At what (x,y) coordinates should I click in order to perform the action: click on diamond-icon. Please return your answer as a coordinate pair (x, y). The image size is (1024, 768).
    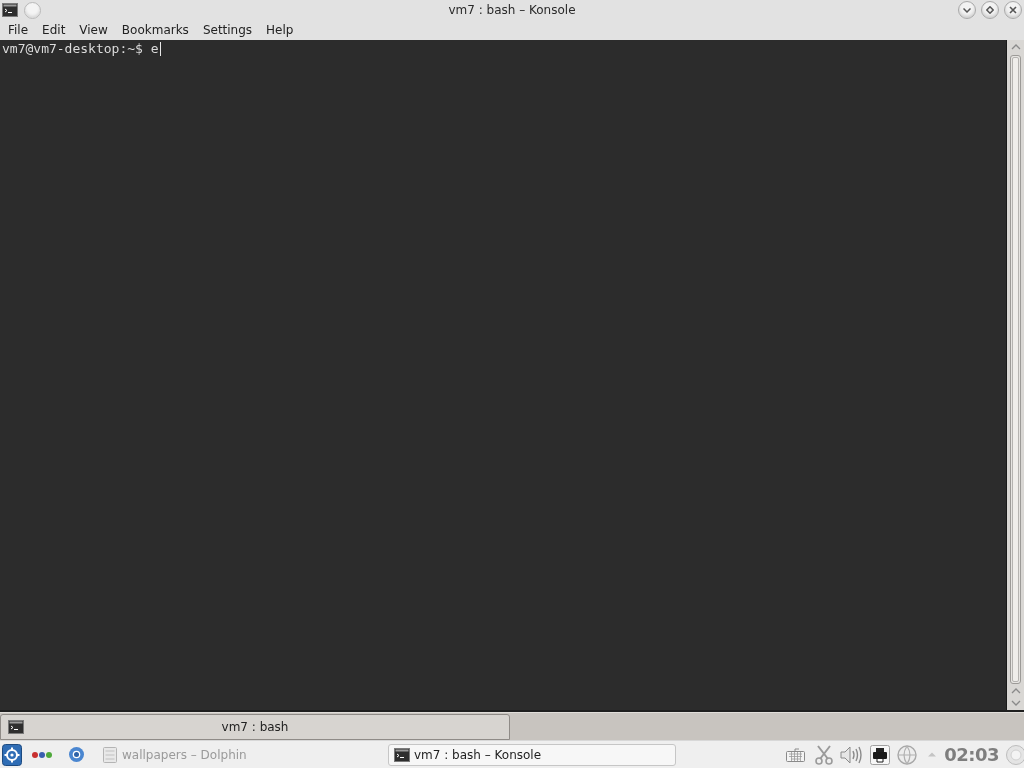
    Looking at the image, I should click on (990, 10).